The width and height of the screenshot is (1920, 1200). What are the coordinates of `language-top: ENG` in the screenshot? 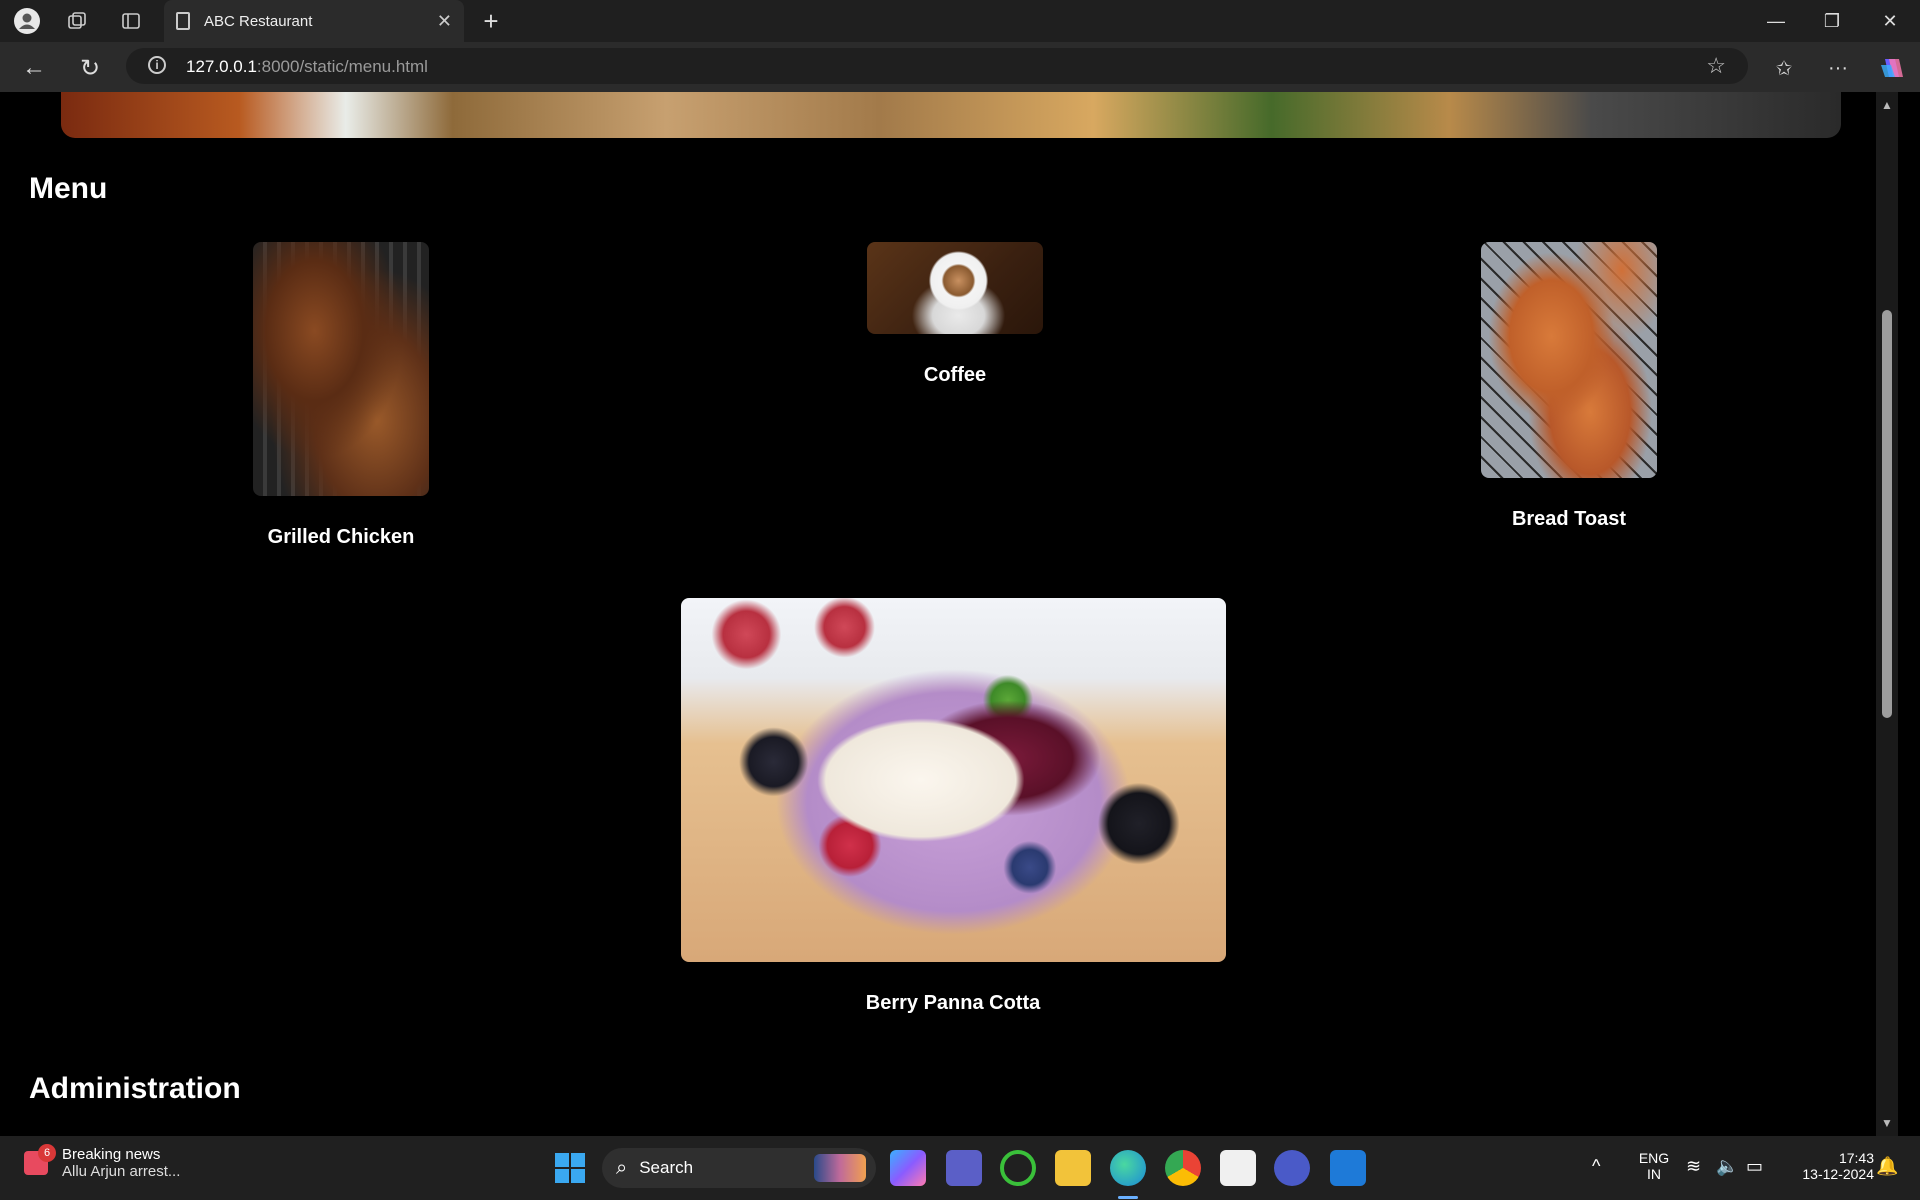 It's located at (1654, 1158).